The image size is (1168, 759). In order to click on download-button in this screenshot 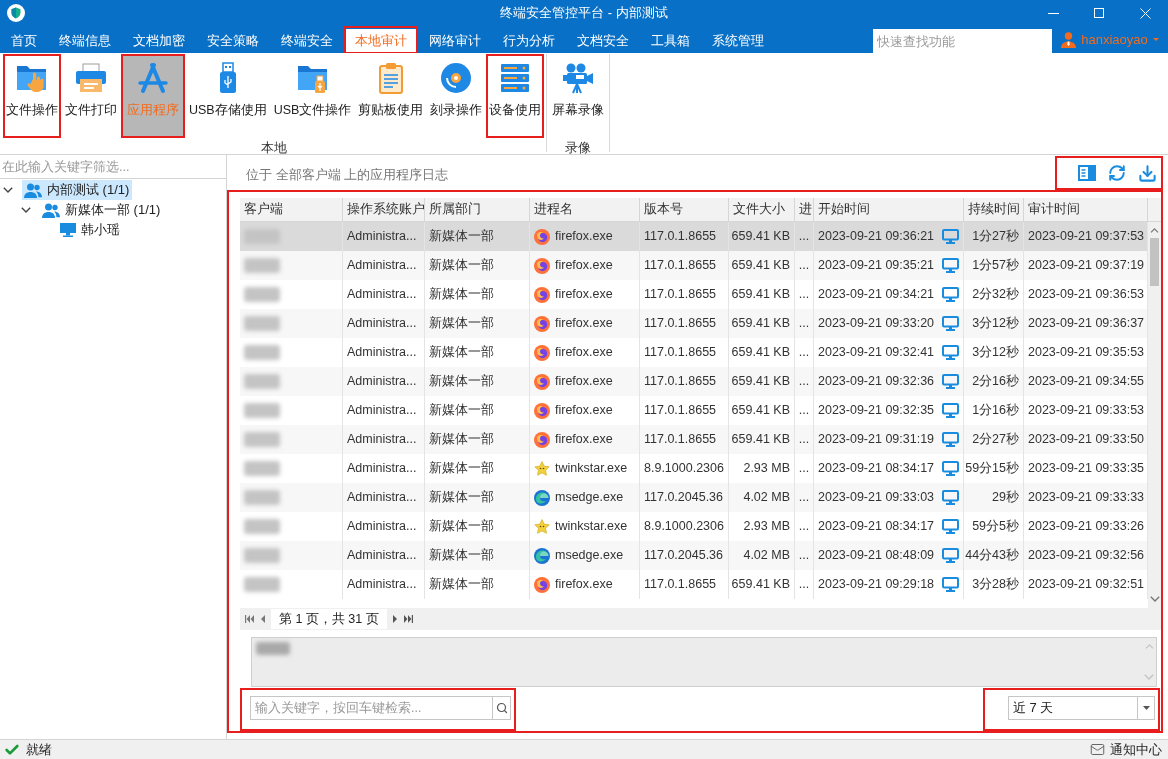, I will do `click(1147, 173)`.